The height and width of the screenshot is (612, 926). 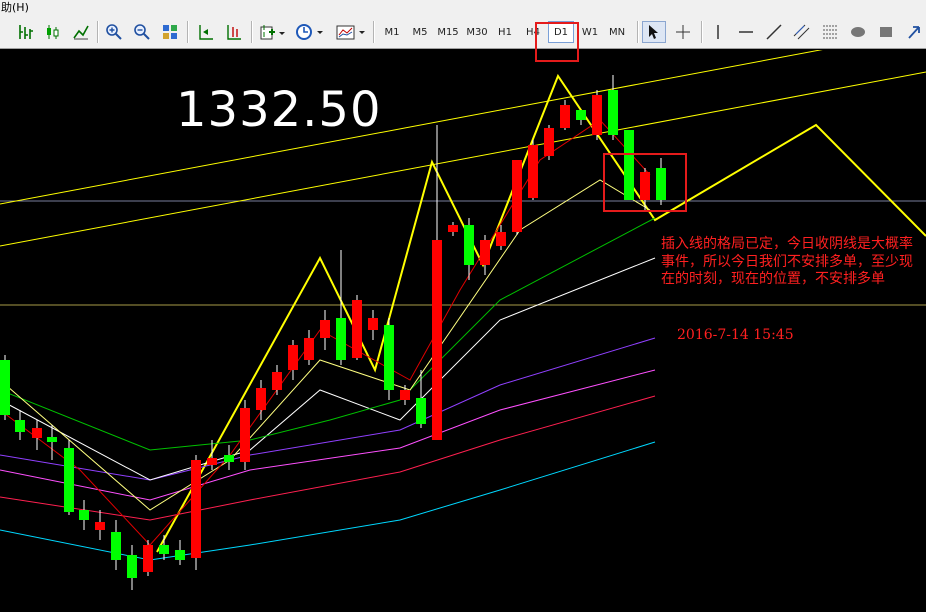 What do you see at coordinates (114, 32) in the screenshot?
I see `zoom-in-icon` at bounding box center [114, 32].